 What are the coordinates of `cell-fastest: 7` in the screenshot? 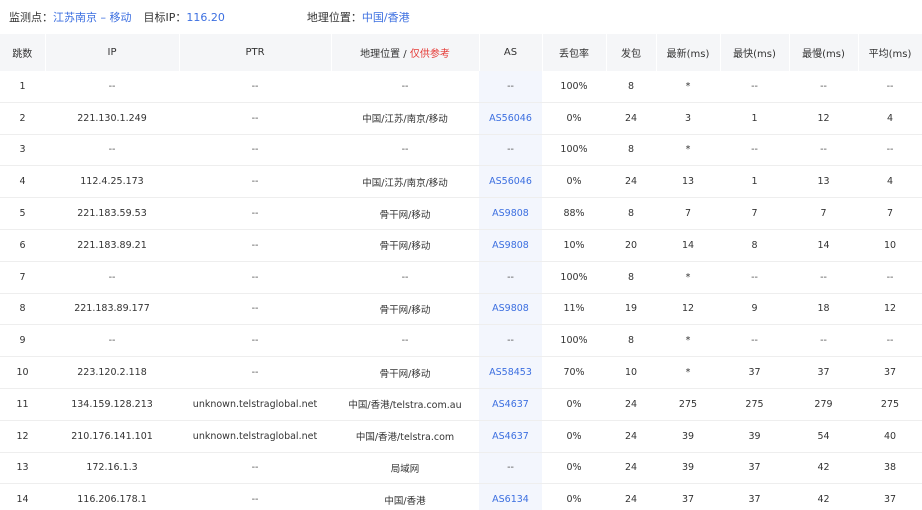 It's located at (754, 213).